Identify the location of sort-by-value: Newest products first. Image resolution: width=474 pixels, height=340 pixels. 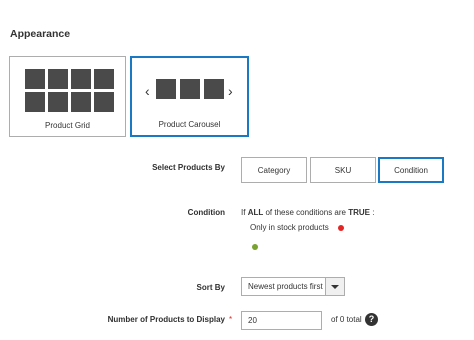
(285, 286).